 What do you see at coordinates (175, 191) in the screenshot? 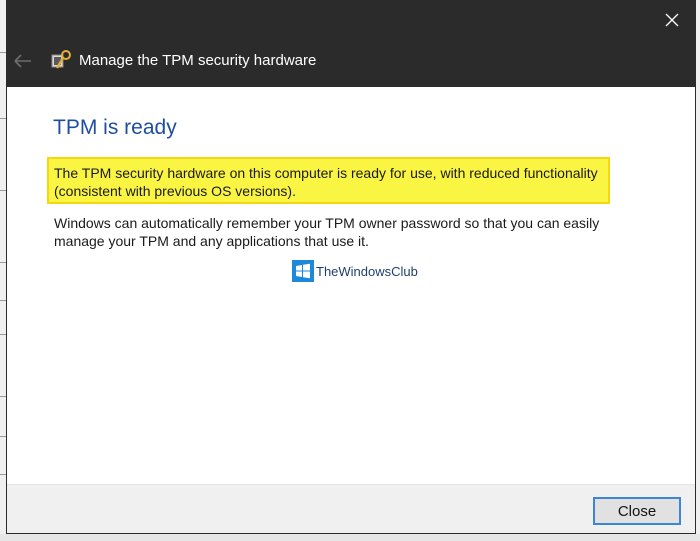
I see `status-message-line-2: (consistent with previous OS versions).` at bounding box center [175, 191].